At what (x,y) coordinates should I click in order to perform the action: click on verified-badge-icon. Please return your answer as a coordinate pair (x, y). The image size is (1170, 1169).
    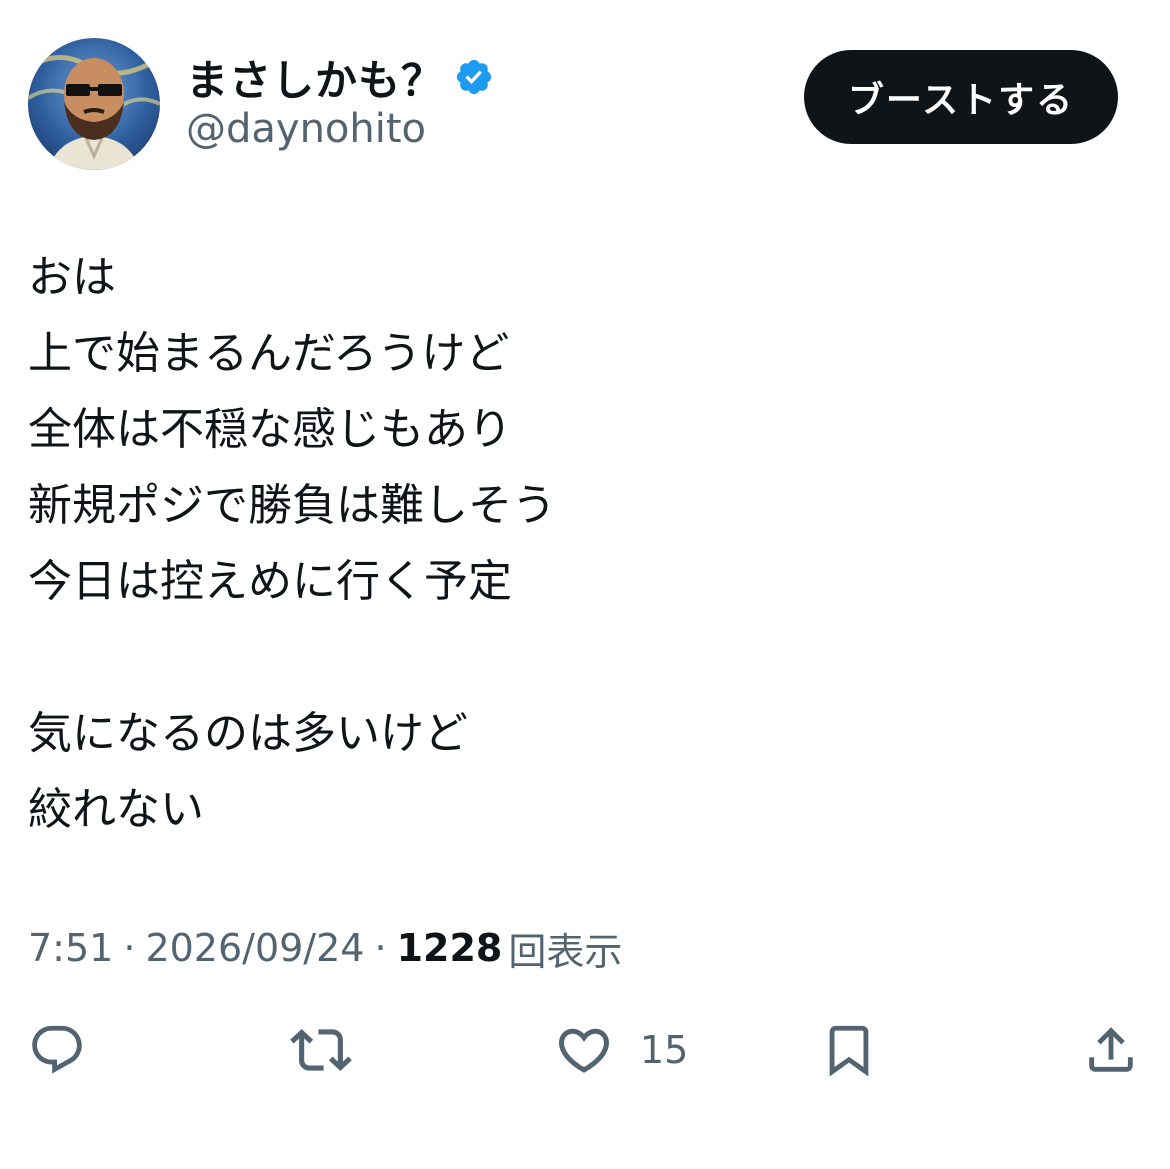
    Looking at the image, I should click on (474, 77).